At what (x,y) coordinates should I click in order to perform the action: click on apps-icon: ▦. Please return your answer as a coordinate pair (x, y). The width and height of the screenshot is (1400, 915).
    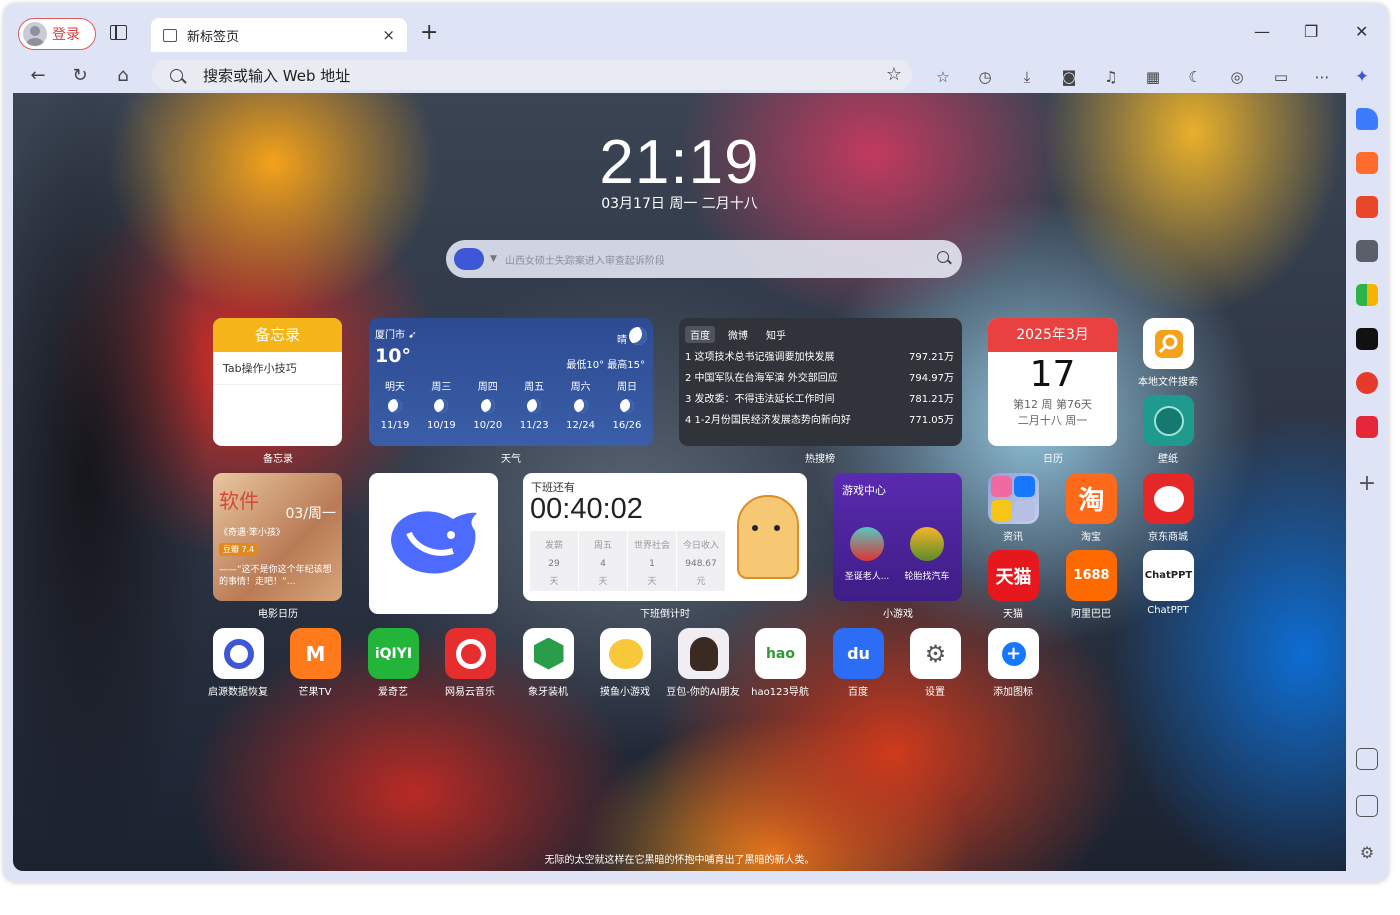
    Looking at the image, I should click on (1153, 77).